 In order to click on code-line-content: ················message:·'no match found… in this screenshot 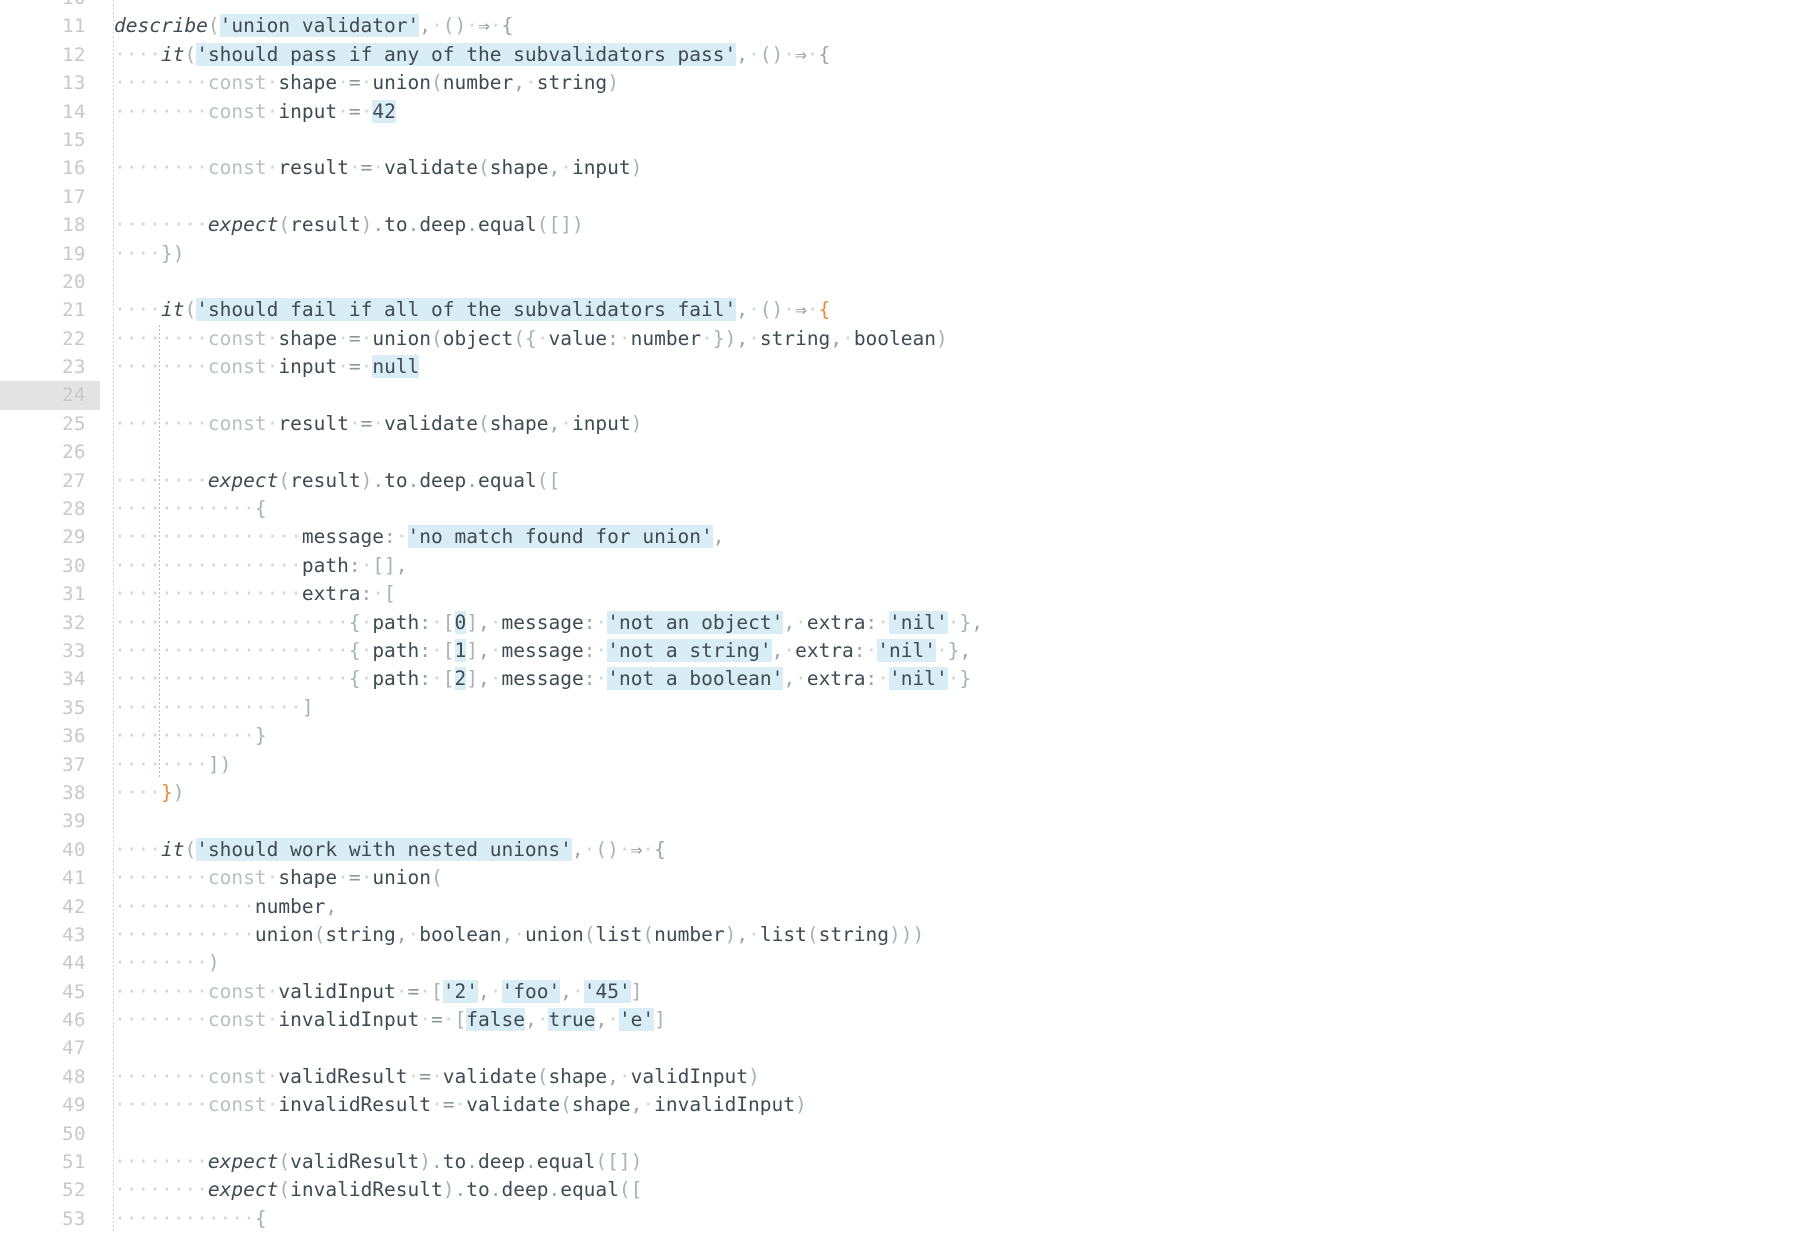, I will do `click(947, 538)`.